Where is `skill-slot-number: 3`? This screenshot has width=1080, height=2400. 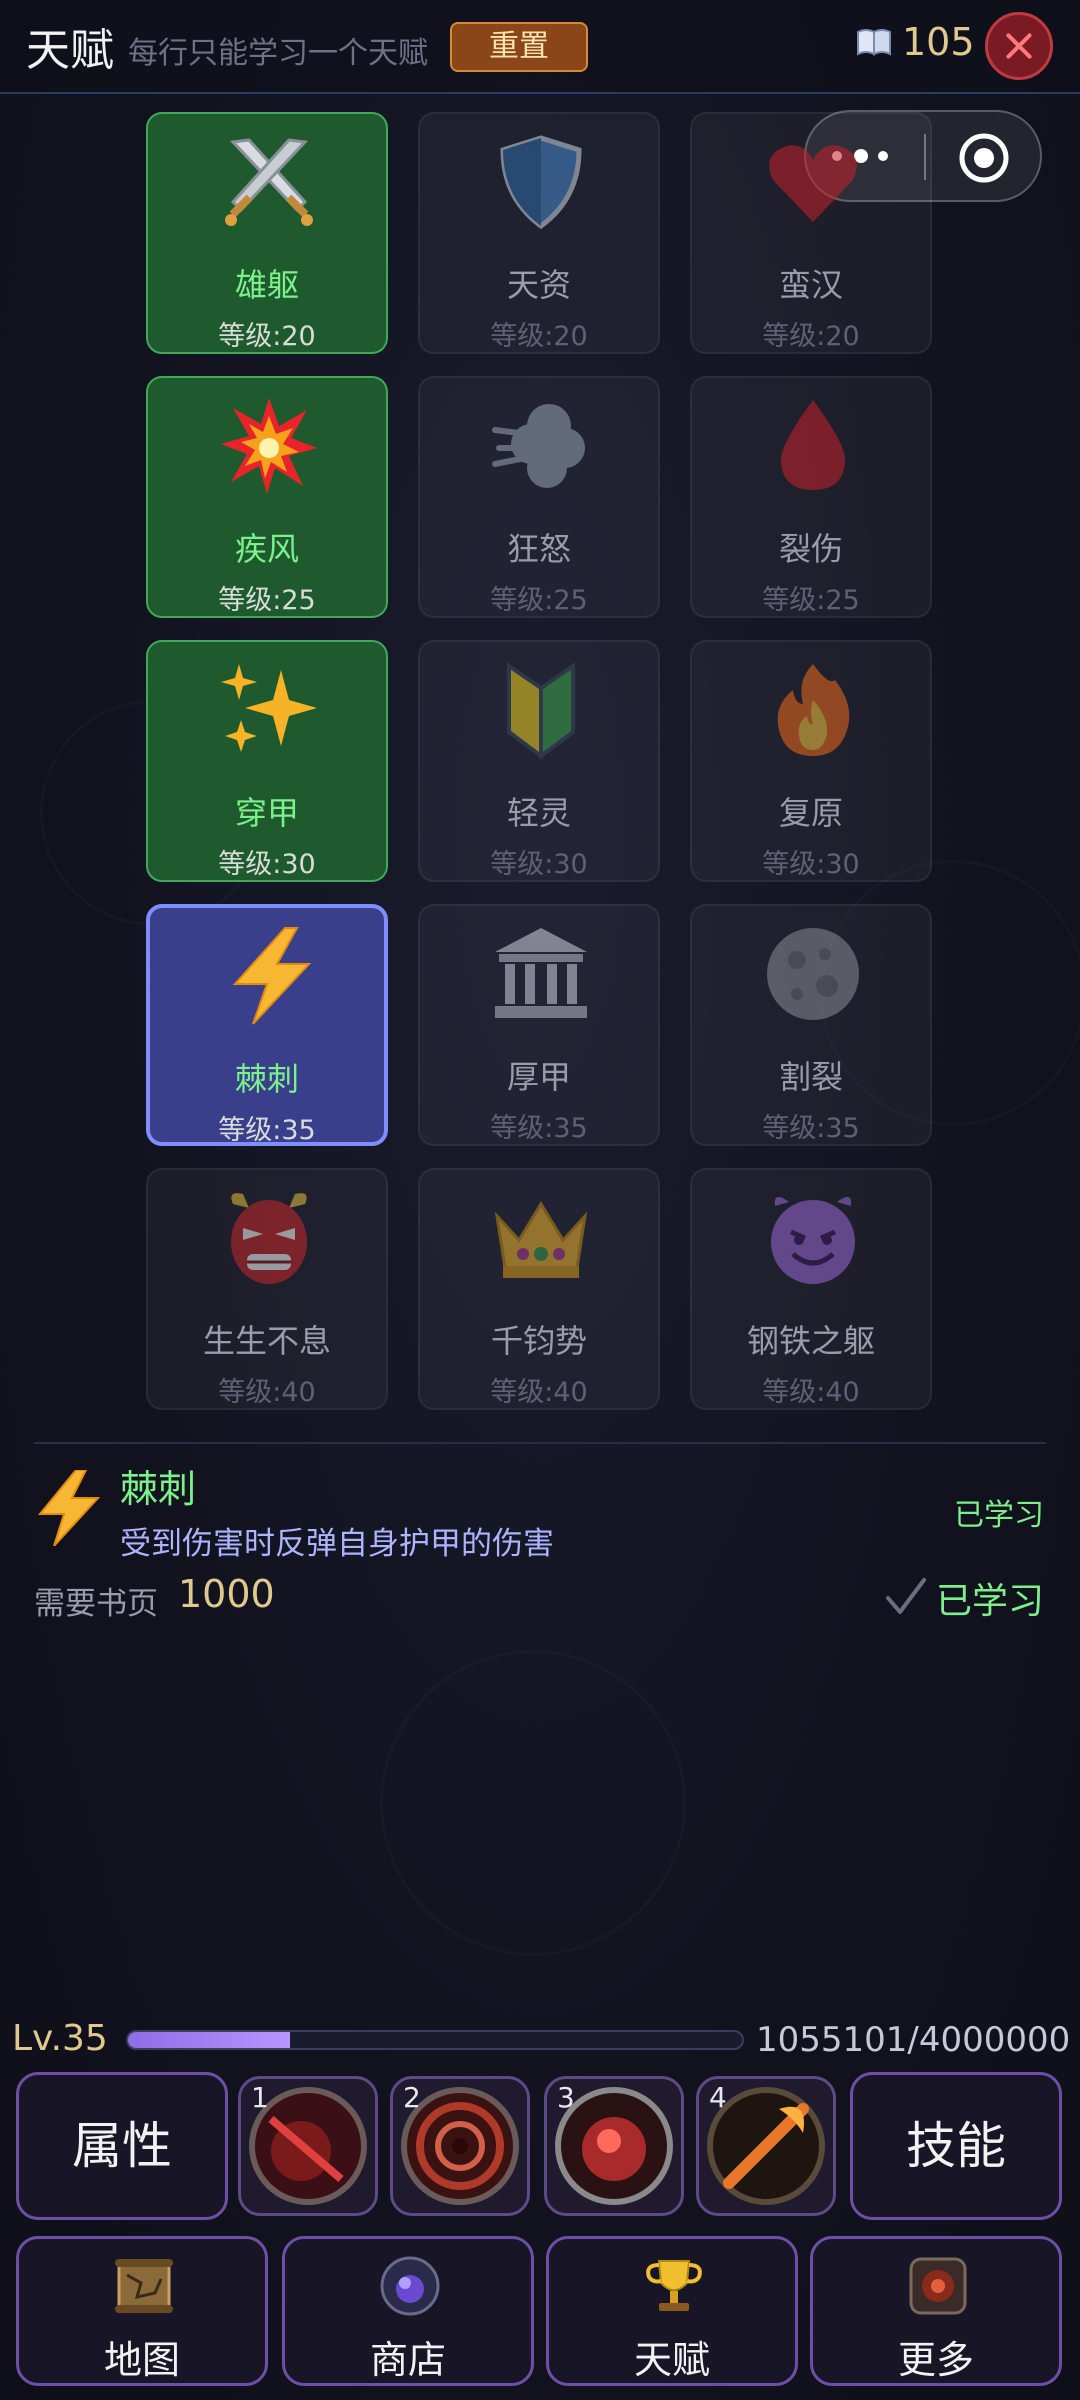
skill-slot-number: 3 is located at coordinates (566, 2097).